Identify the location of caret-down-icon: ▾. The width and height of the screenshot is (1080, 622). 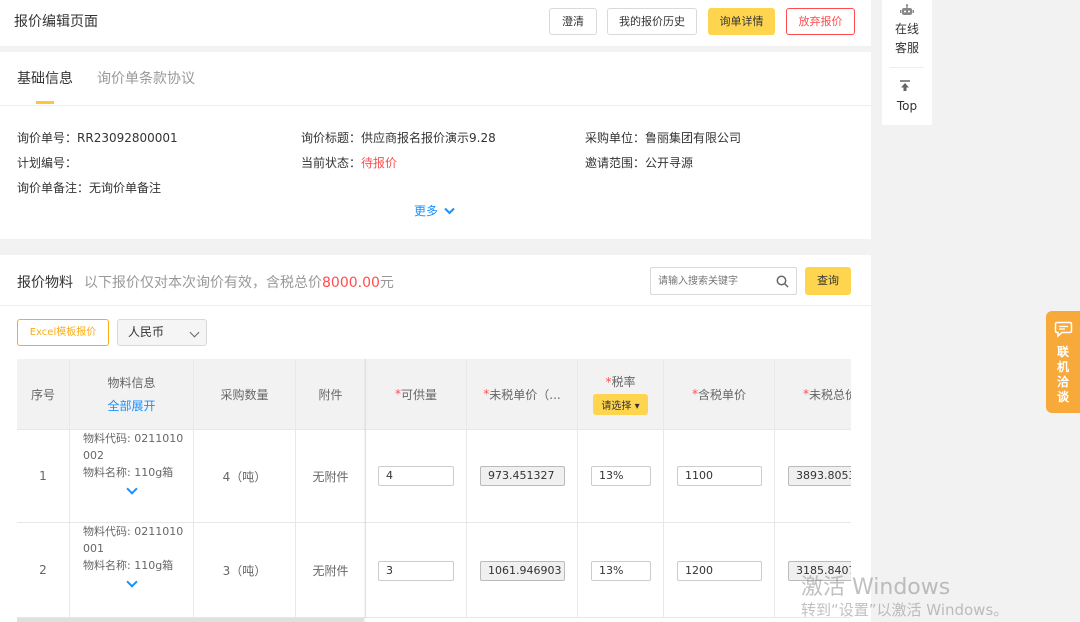
(635, 406).